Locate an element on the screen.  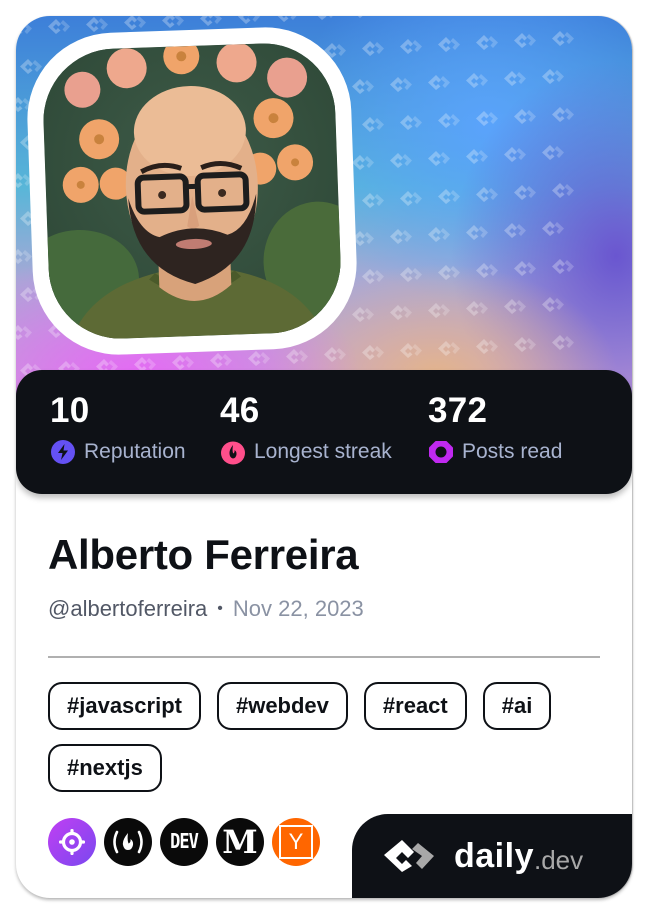
dev-icon: DEV is located at coordinates (184, 842).